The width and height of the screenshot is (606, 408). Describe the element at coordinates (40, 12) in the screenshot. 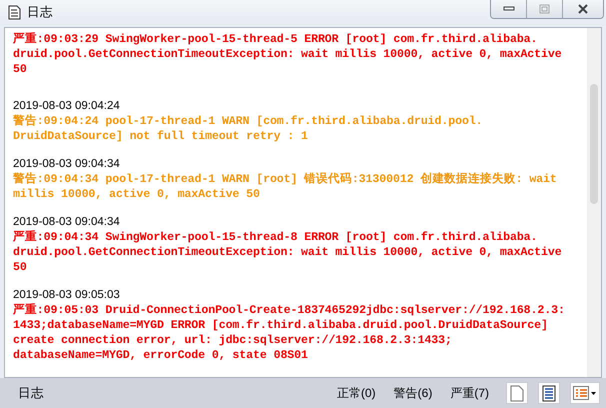

I see `window-title: 日志` at that location.